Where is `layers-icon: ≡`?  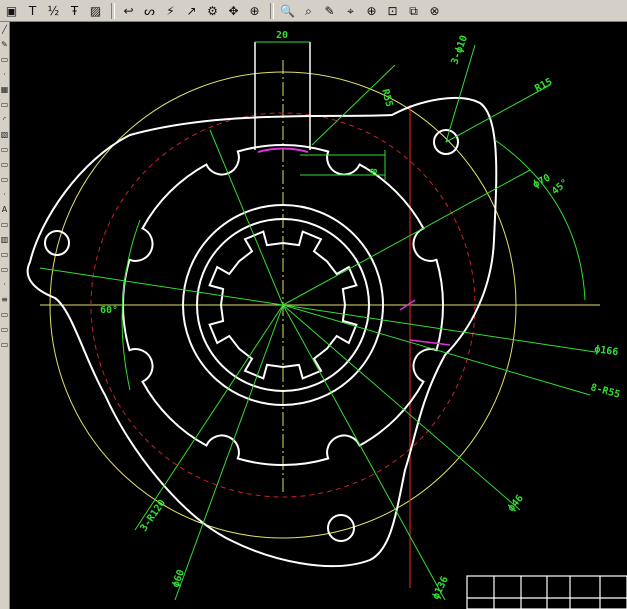 layers-icon: ≡ is located at coordinates (4, 299).